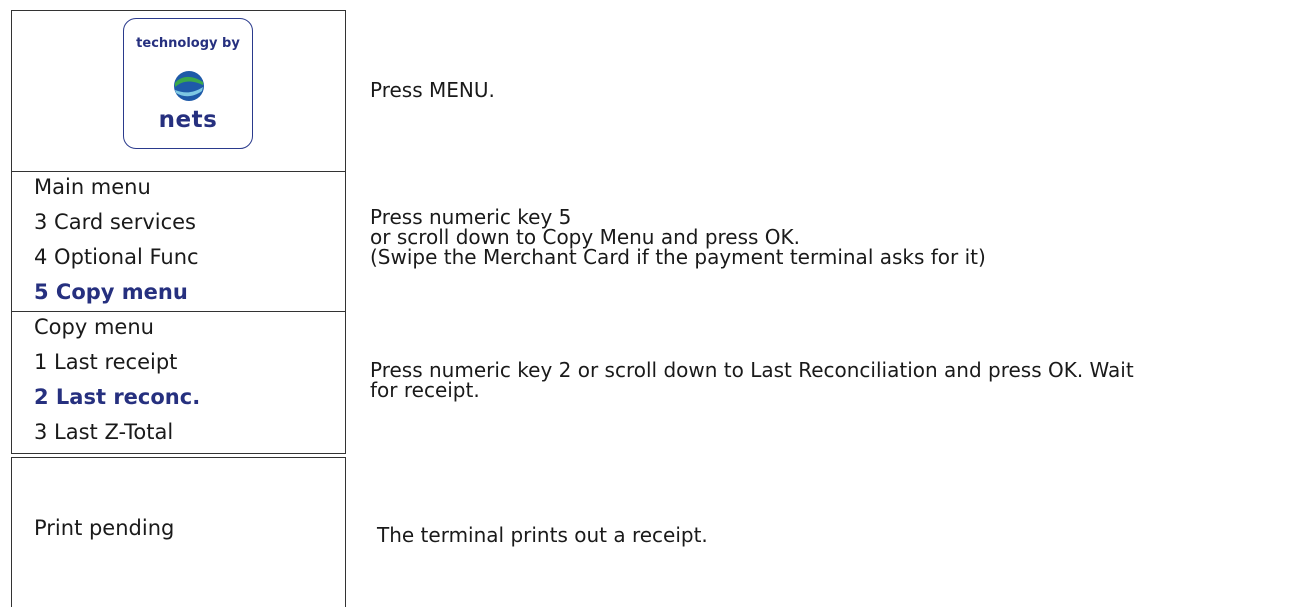 The image size is (1296, 607). Describe the element at coordinates (104, 528) in the screenshot. I see `status-text: Print pending` at that location.